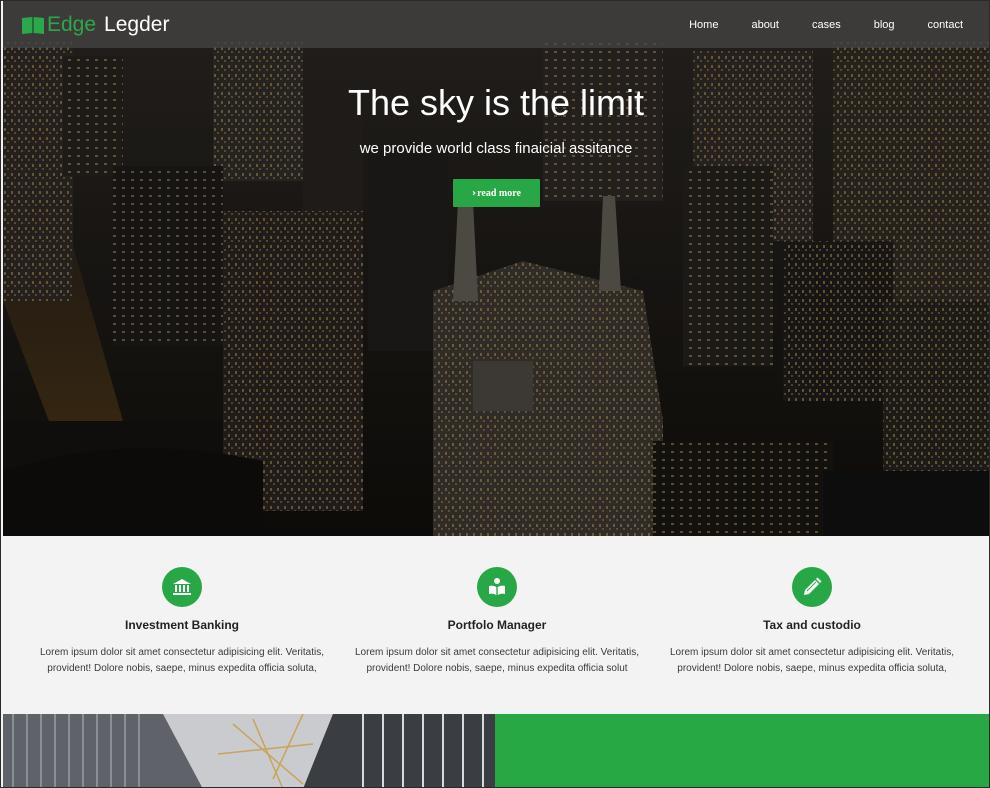 The width and height of the screenshot is (990, 788). I want to click on brand-name-secondary: Legder, so click(137, 24).